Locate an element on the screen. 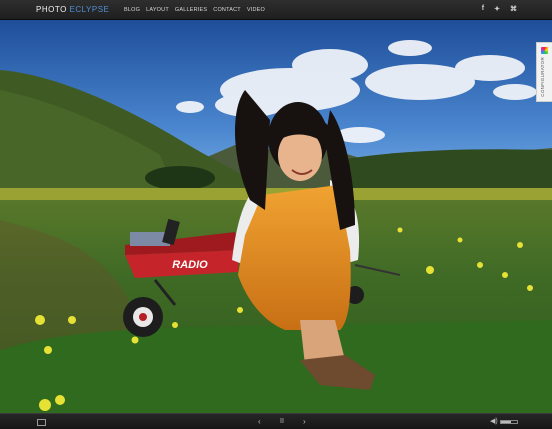 Image resolution: width=552 pixels, height=429 pixels. configurator-label: CONFIGURATOR is located at coordinates (542, 77).